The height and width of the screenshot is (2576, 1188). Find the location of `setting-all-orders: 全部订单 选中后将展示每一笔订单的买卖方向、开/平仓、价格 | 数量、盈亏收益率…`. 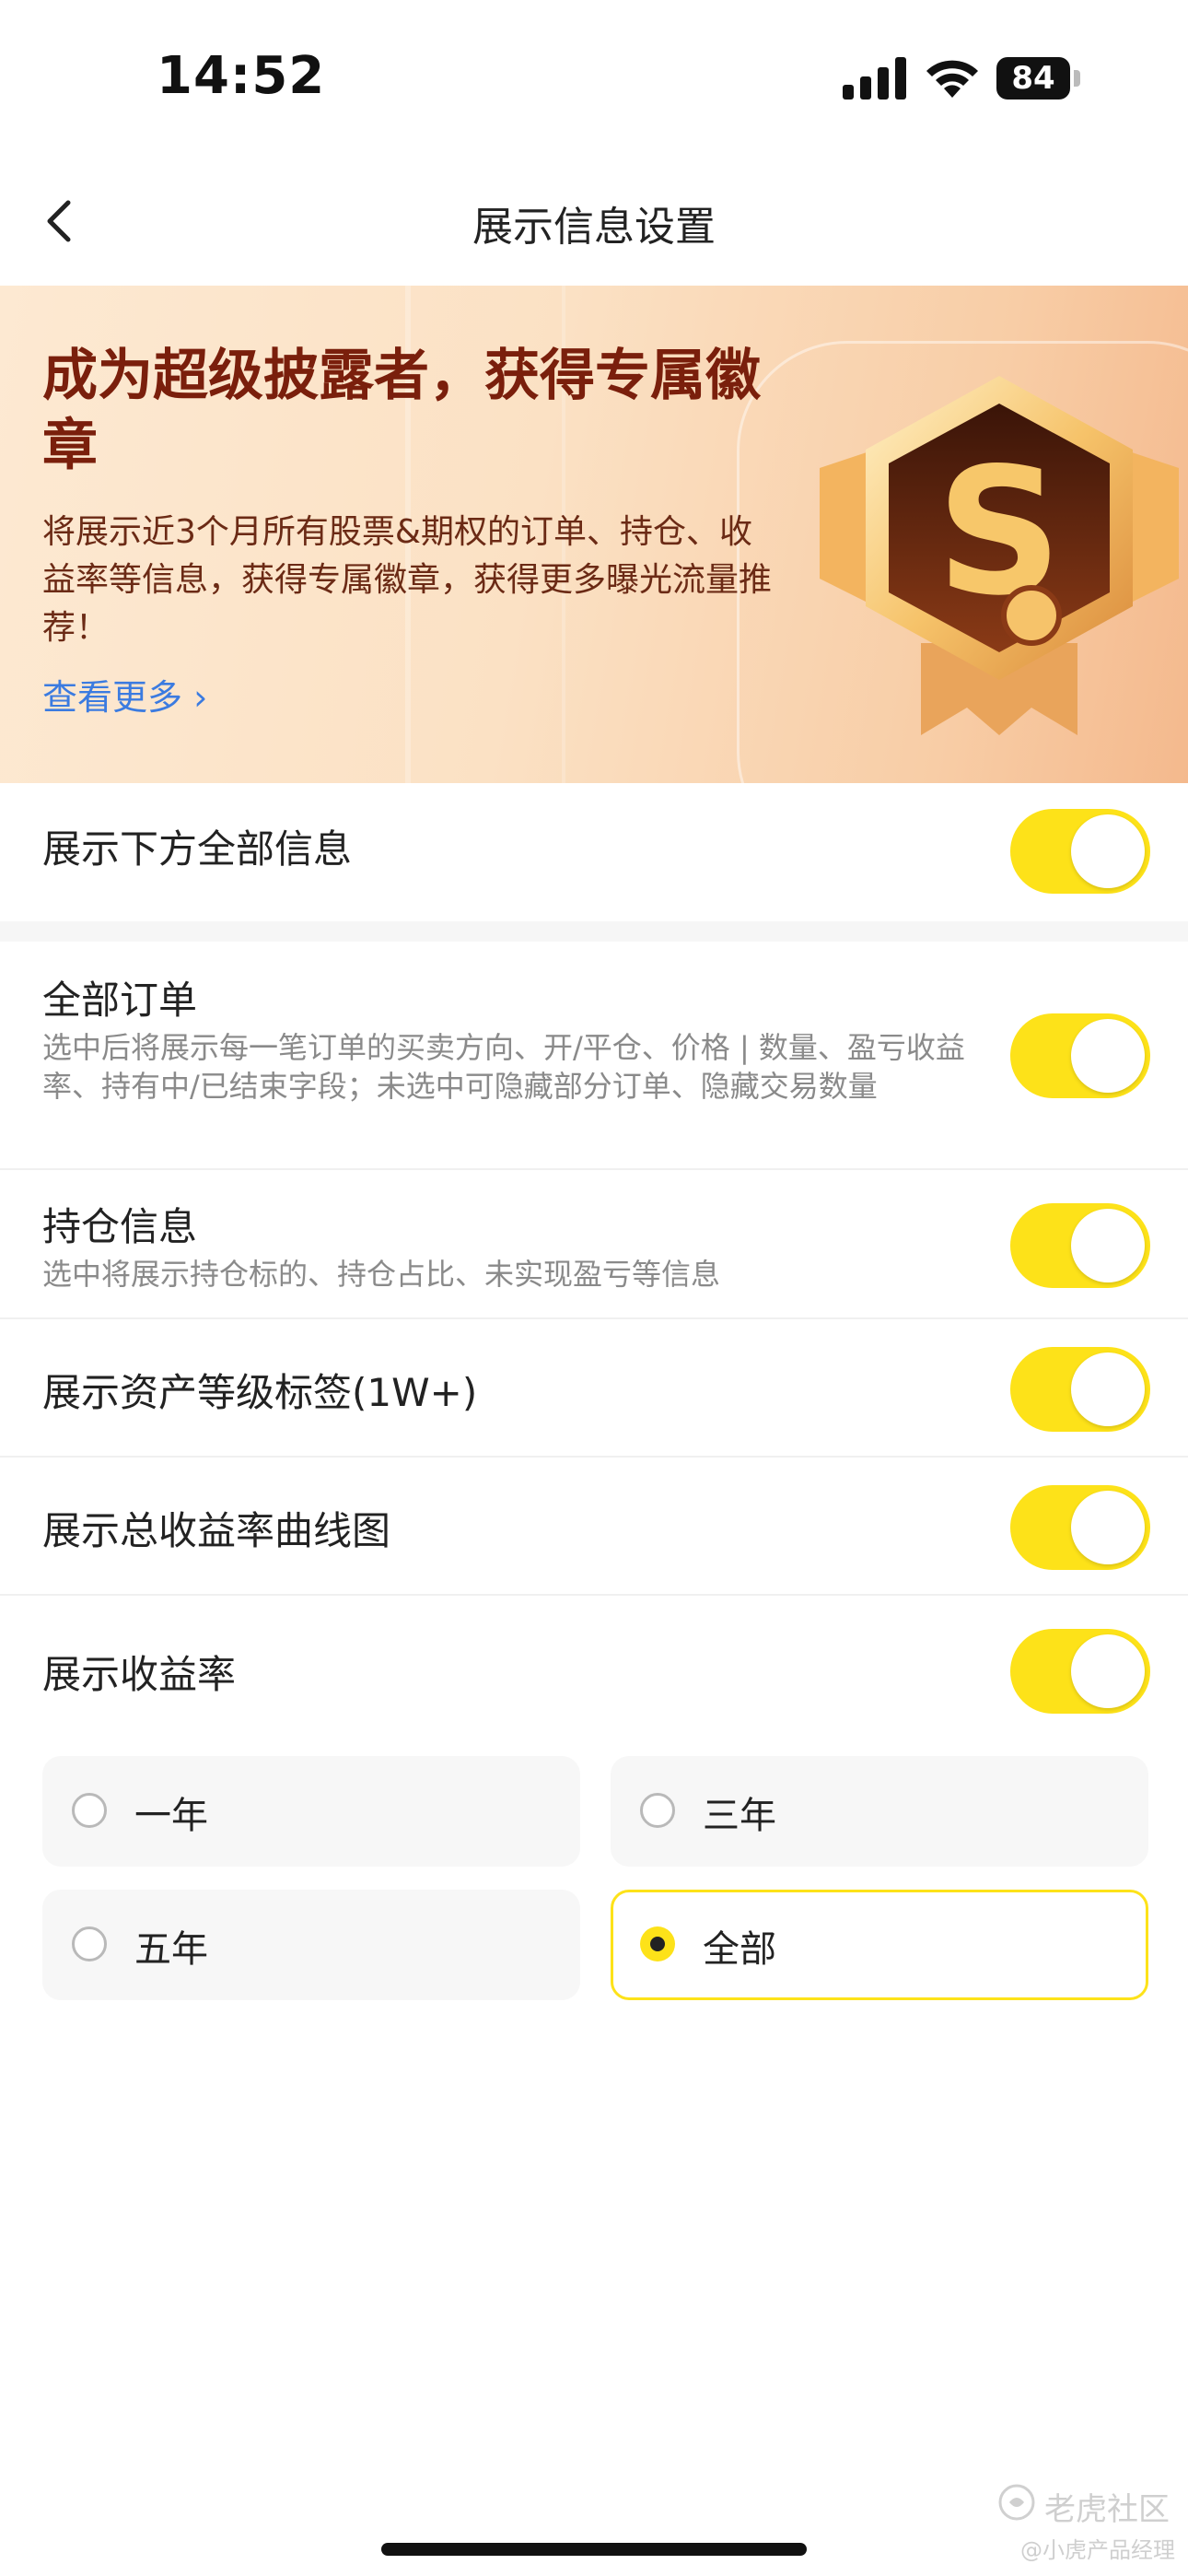

setting-all-orders: 全部订单 选中后将展示每一笔订单的买卖方向、开/平仓、价格 | 数量、盈亏收益率… is located at coordinates (594, 1055).